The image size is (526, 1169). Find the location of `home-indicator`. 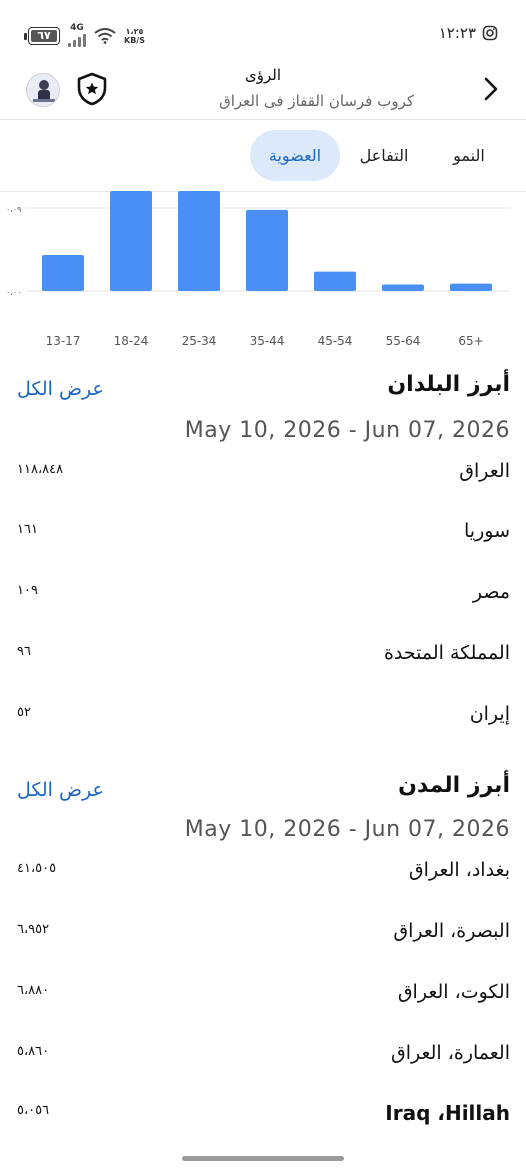

home-indicator is located at coordinates (263, 1158).